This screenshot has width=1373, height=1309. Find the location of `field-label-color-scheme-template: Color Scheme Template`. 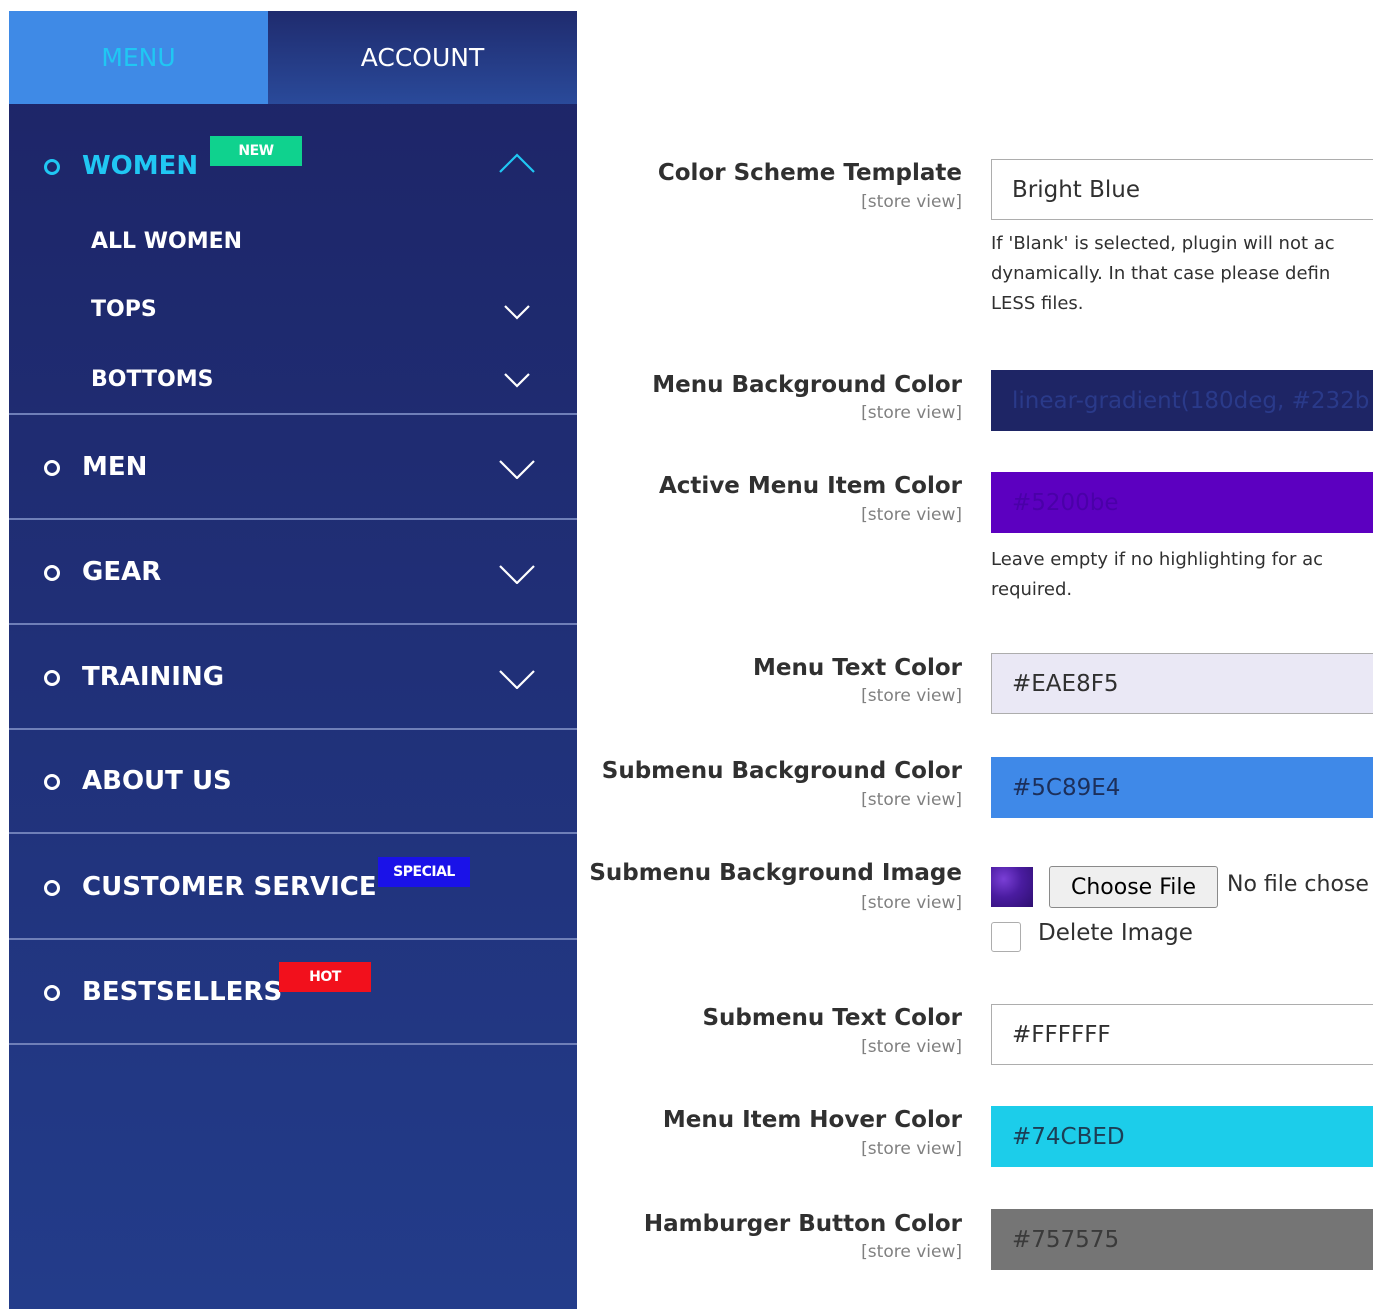

field-label-color-scheme-template: Color Scheme Template is located at coordinates (809, 173).